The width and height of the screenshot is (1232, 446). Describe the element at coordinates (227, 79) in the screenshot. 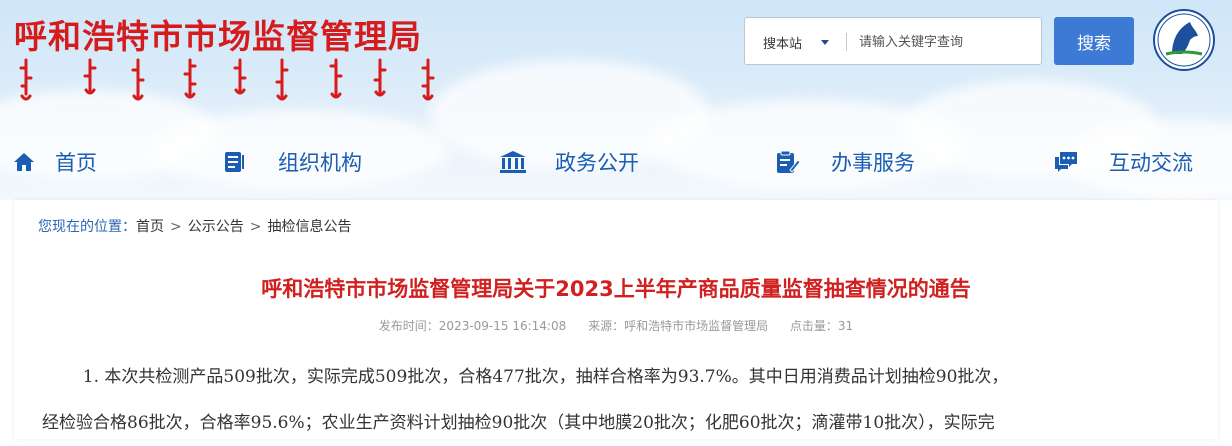

I see `mongolian-script-logo` at that location.